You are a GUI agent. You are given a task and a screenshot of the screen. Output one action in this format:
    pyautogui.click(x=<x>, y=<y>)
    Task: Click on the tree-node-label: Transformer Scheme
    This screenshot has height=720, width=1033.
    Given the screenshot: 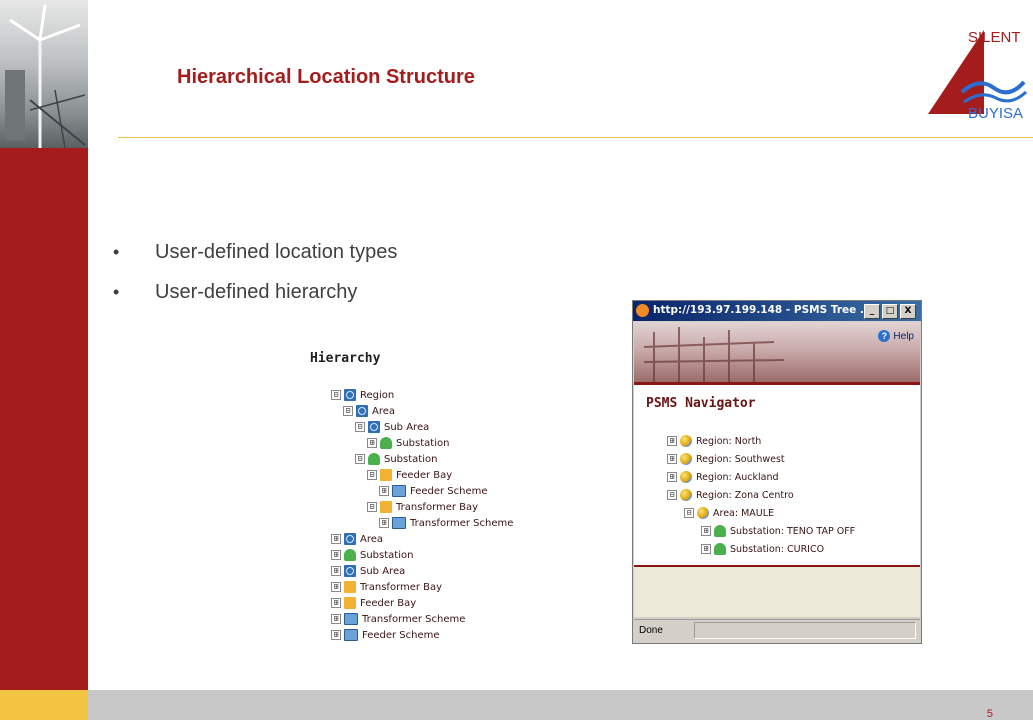 What is the action you would take?
    pyautogui.click(x=414, y=619)
    